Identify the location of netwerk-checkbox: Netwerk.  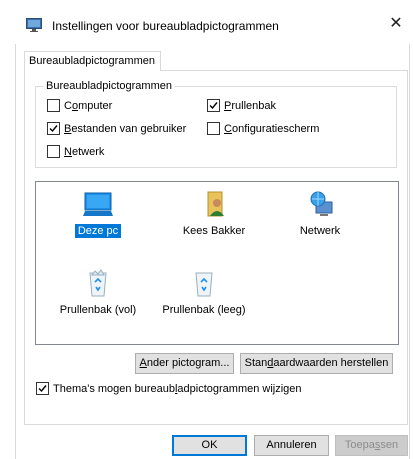
(75, 151).